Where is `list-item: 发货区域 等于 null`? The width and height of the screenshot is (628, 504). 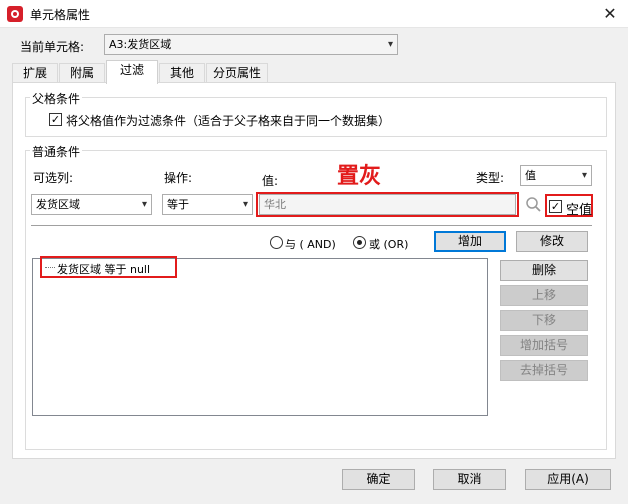 list-item: 发货区域 等于 null is located at coordinates (103, 269).